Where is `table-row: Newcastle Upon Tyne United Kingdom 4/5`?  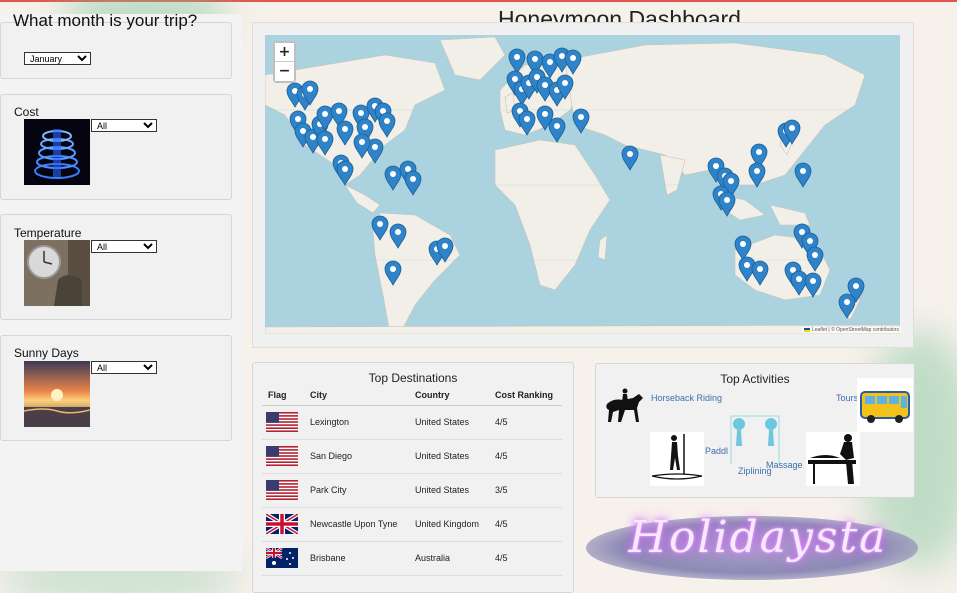 table-row: Newcastle Upon Tyne United Kingdom 4/5 is located at coordinates (412, 524).